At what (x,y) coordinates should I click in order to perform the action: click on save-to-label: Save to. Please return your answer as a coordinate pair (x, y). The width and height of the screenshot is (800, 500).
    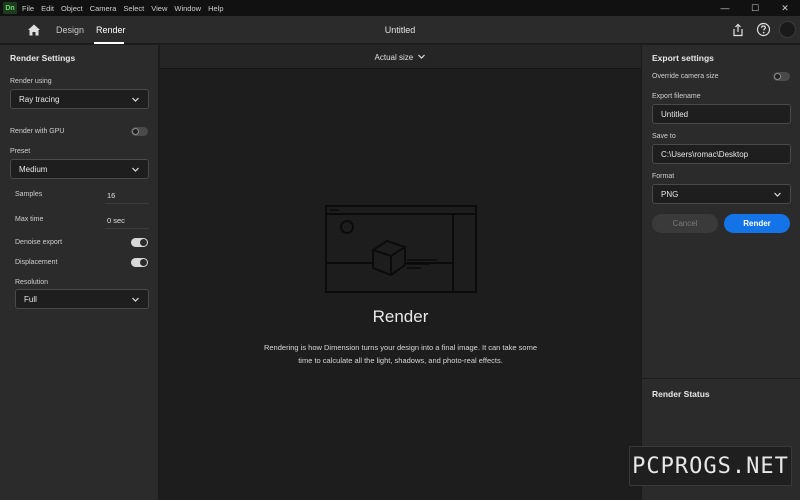
    Looking at the image, I should click on (664, 136).